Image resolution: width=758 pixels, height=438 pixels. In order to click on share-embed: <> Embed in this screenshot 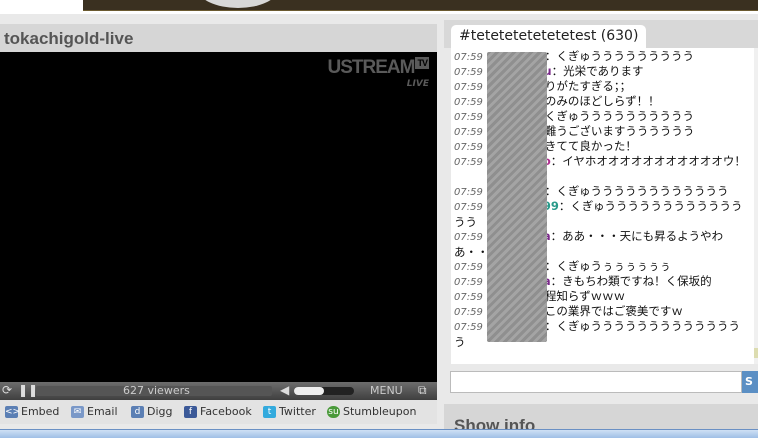, I will do `click(32, 411)`.